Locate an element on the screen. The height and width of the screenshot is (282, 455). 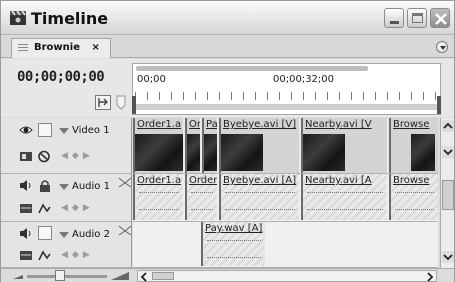
horizontal-scrollbar is located at coordinates (287, 276).